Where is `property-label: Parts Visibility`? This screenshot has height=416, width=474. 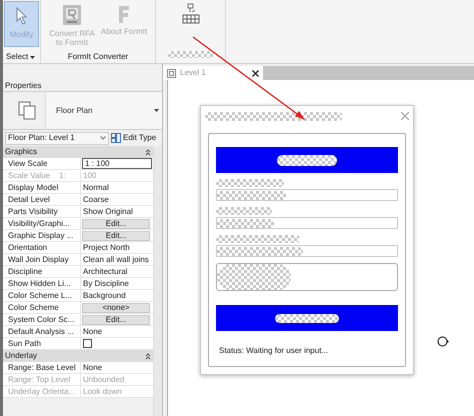
property-label: Parts Visibility is located at coordinates (33, 211).